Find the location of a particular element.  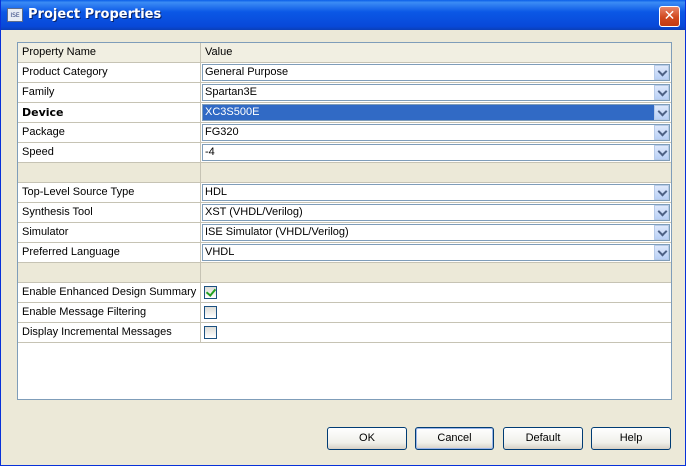

property-row-top-level-source-type: Top-Level Source Type HDL is located at coordinates (344, 193).